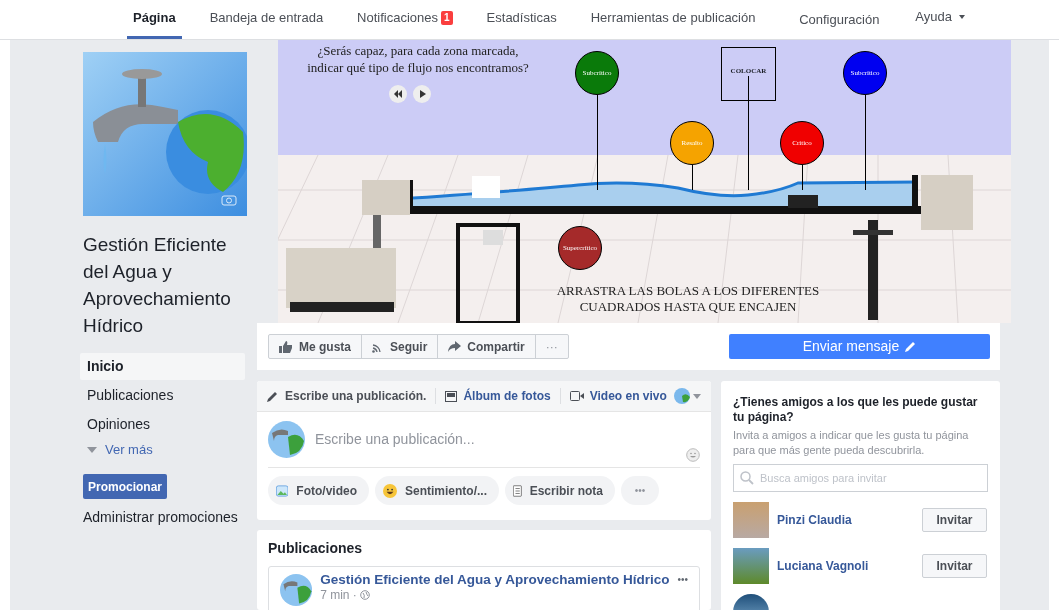  What do you see at coordinates (856, 410) in the screenshot?
I see `invite-title: ¿Tienes amigos a los que les puede gustar tu página?` at bounding box center [856, 410].